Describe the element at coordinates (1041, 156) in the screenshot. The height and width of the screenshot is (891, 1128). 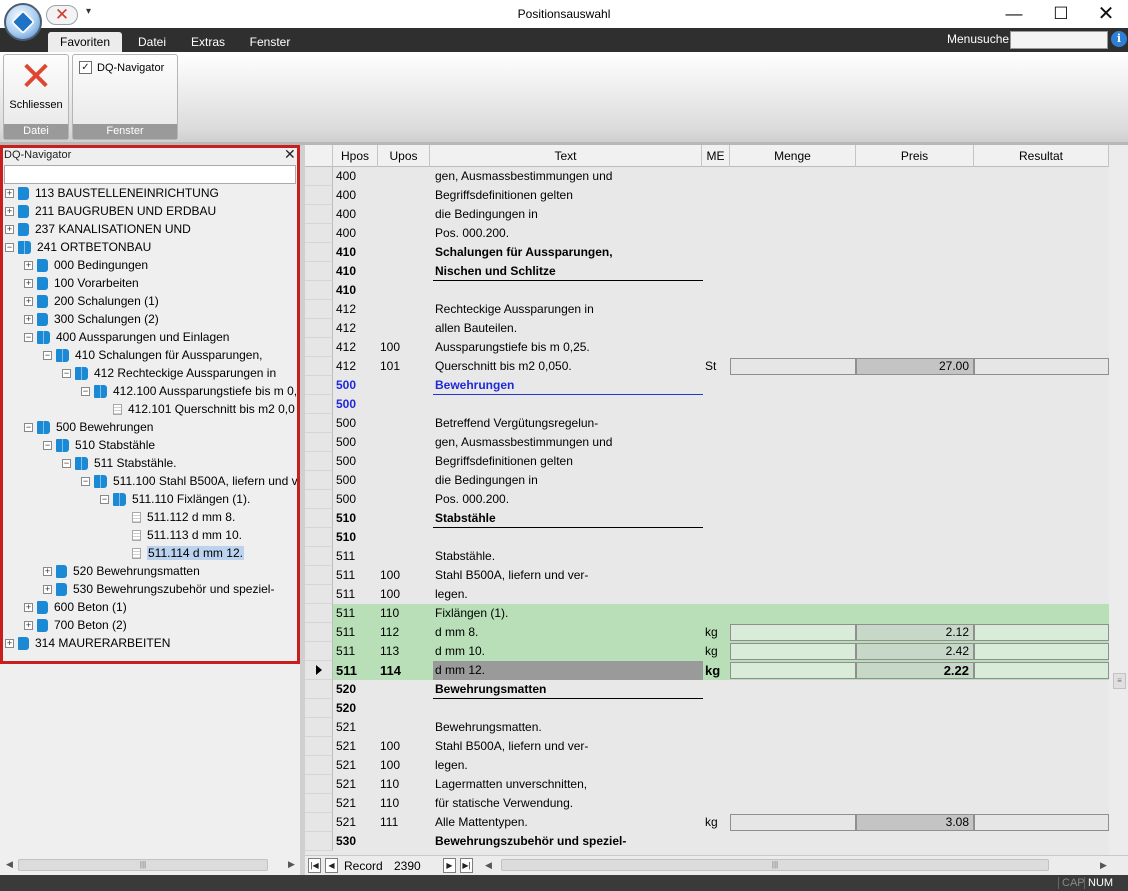
I see `column-header-resultat: Resultat` at that location.